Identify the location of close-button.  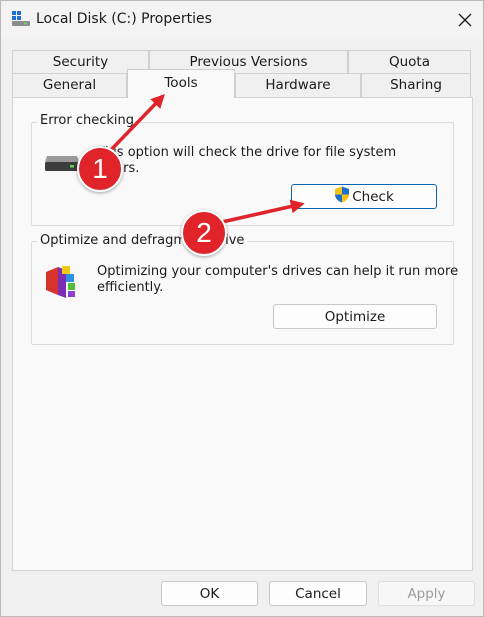
(465, 20).